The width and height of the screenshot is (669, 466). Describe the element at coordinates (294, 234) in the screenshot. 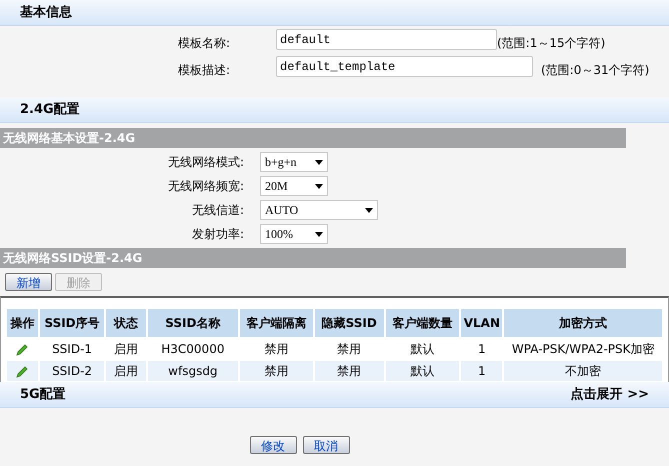

I see `dropdown: 100%` at that location.